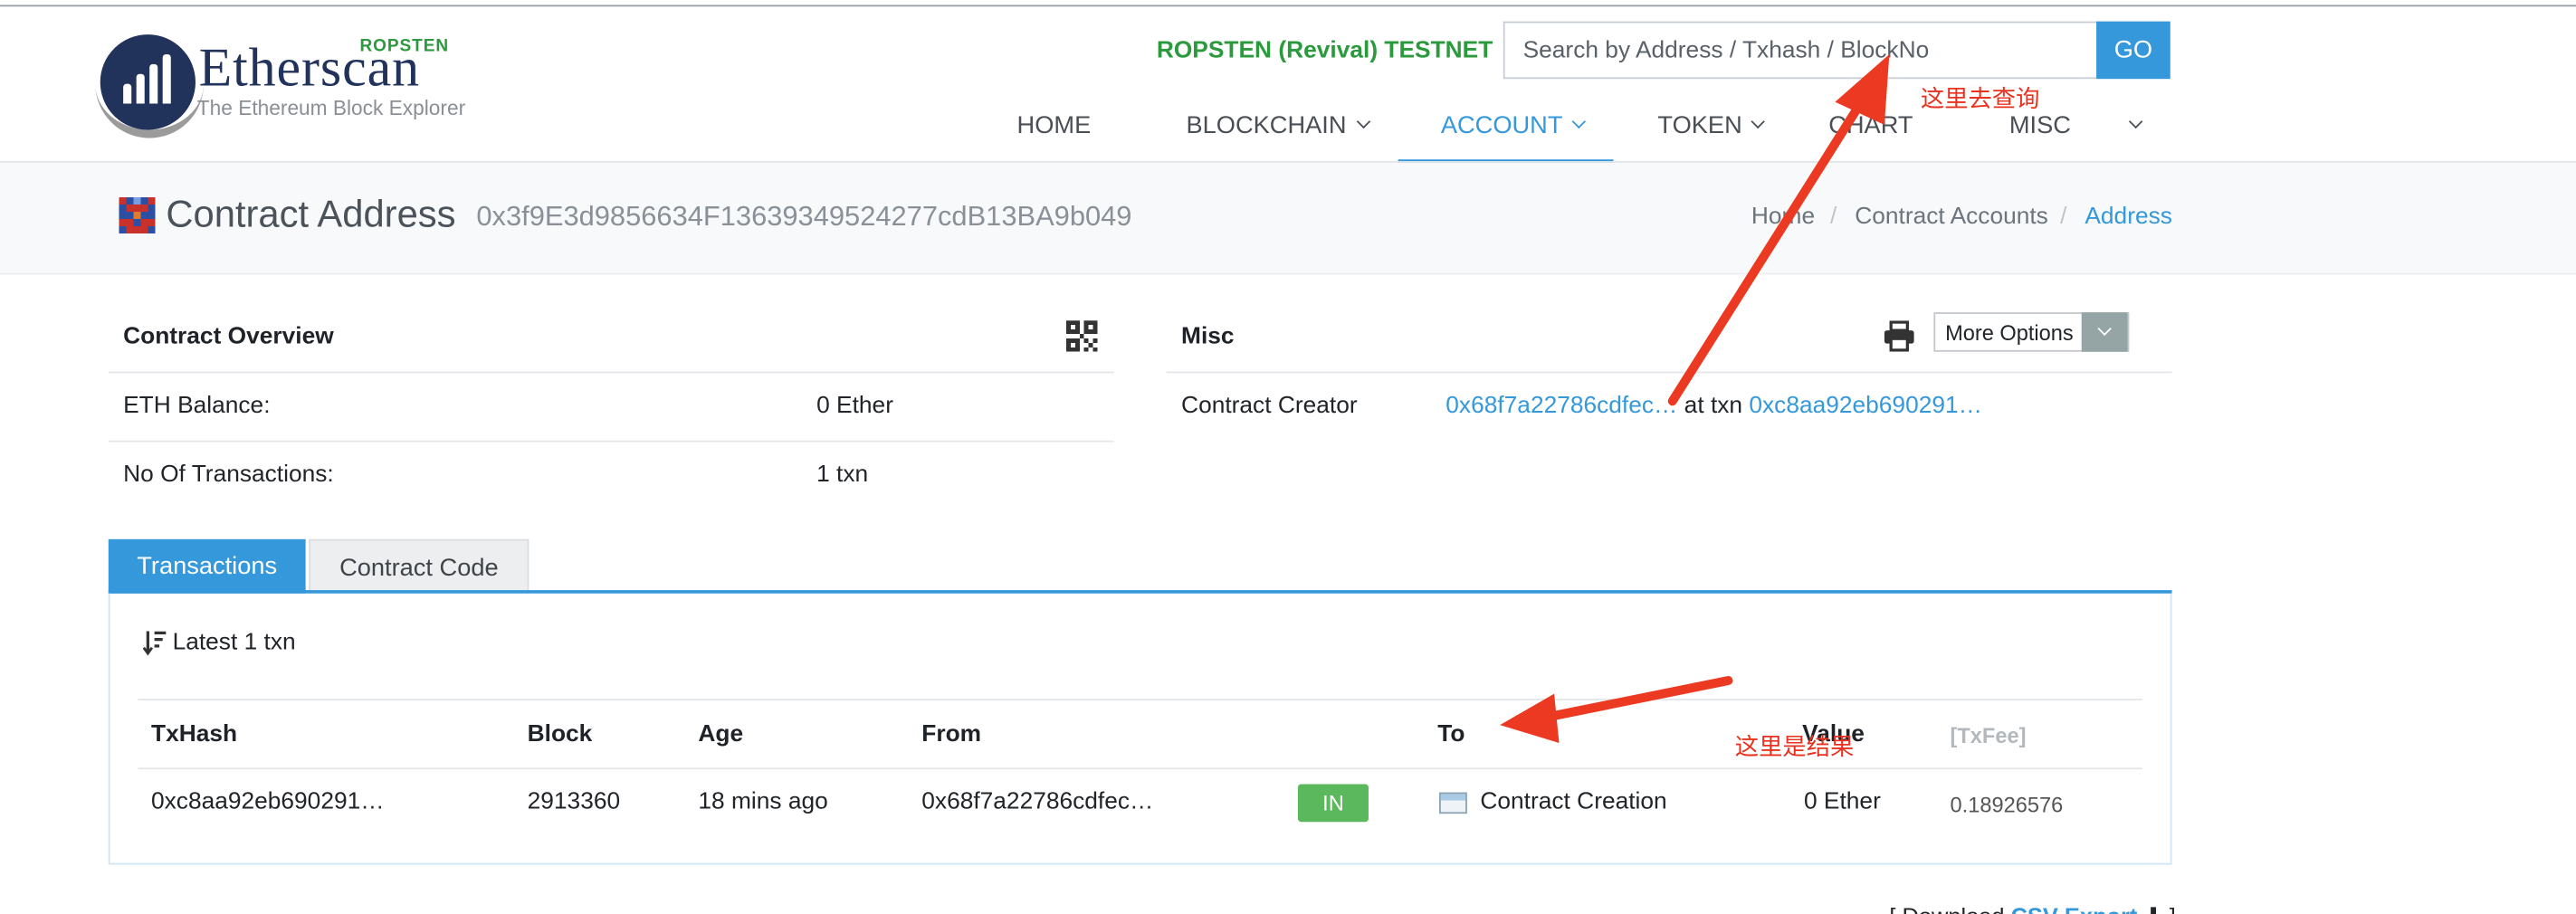 This screenshot has width=2576, height=914. What do you see at coordinates (1617, 710) in the screenshot?
I see `annotation-arrow-result` at bounding box center [1617, 710].